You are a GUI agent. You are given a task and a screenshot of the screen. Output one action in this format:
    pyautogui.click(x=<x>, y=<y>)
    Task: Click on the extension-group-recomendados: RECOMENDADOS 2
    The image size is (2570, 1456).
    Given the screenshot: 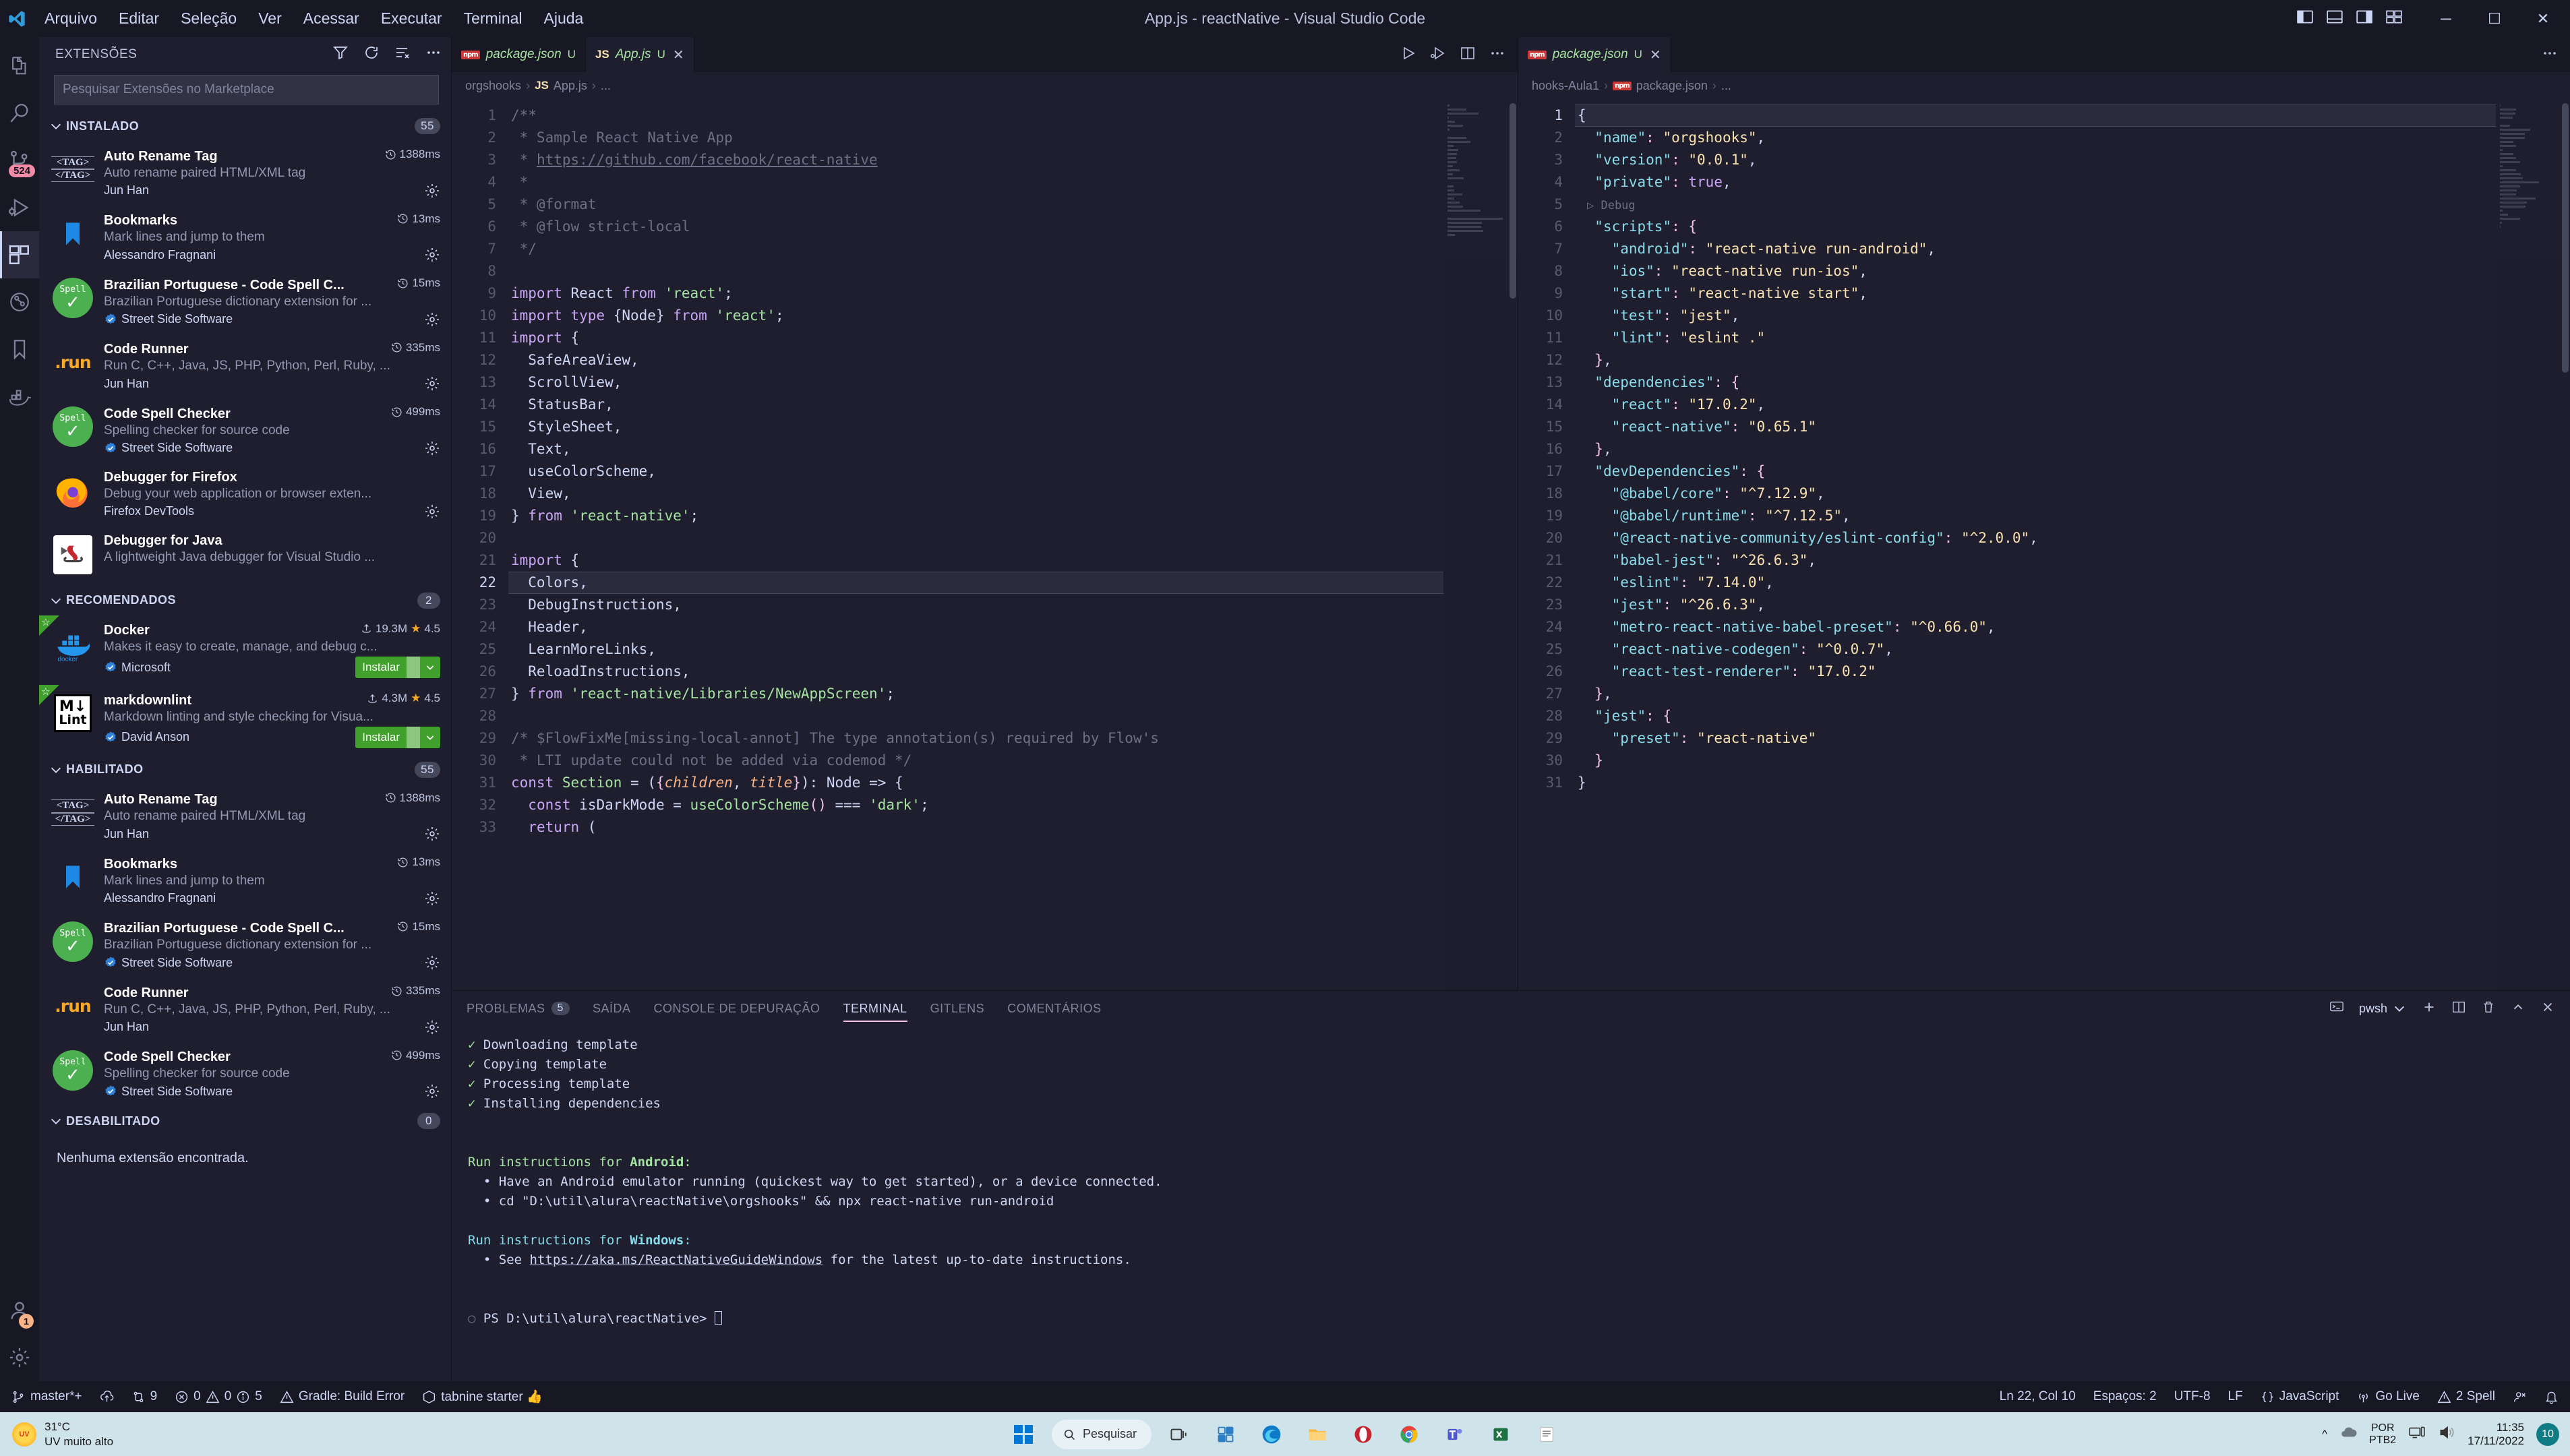 What is the action you would take?
    pyautogui.click(x=245, y=600)
    